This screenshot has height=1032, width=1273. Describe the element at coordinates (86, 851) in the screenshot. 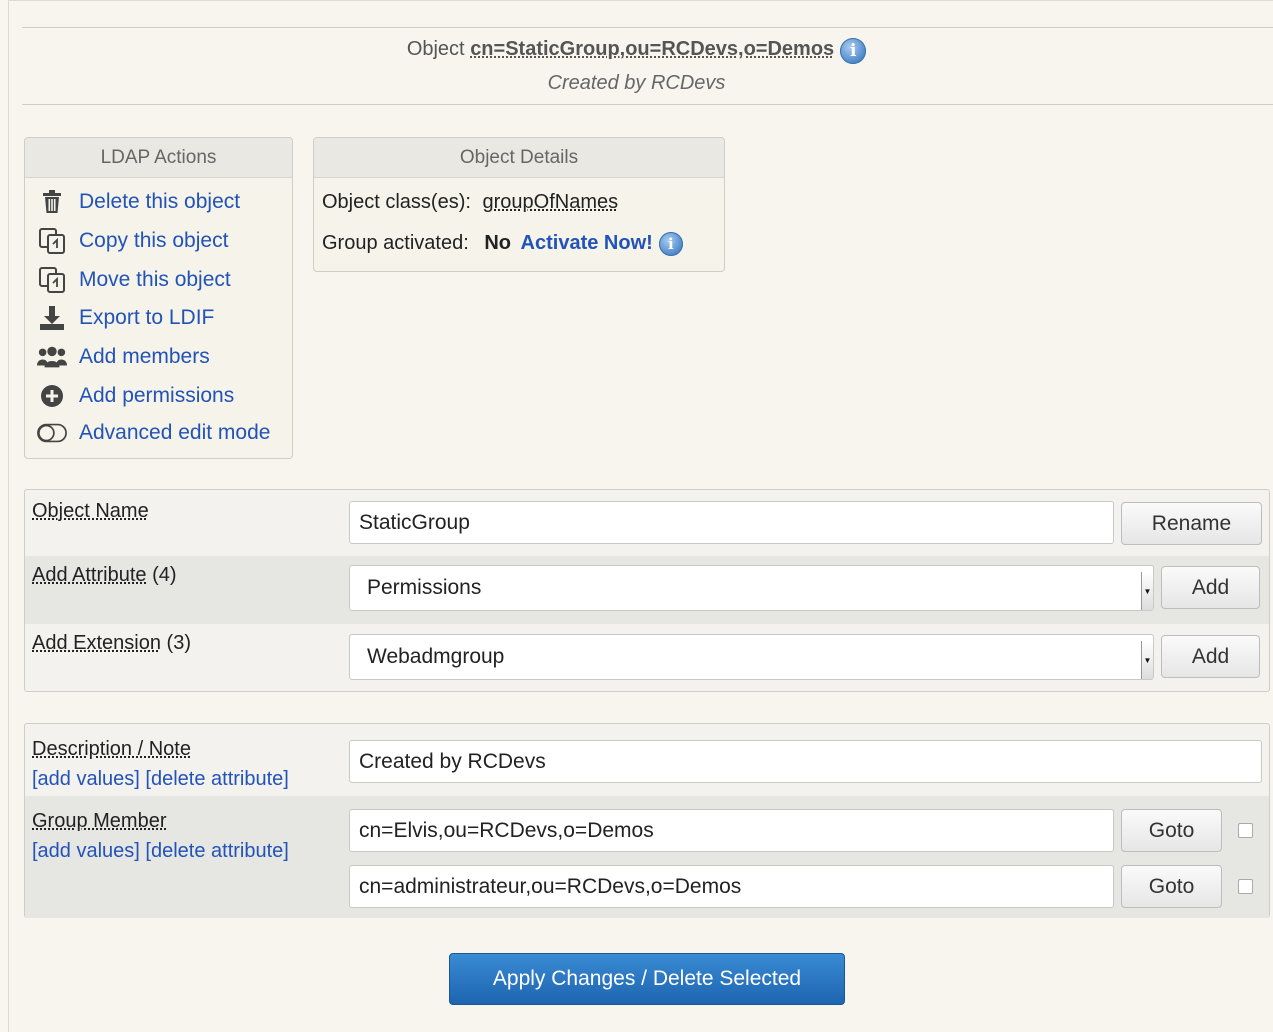

I see `group-member-add-values-link: [add values]` at that location.